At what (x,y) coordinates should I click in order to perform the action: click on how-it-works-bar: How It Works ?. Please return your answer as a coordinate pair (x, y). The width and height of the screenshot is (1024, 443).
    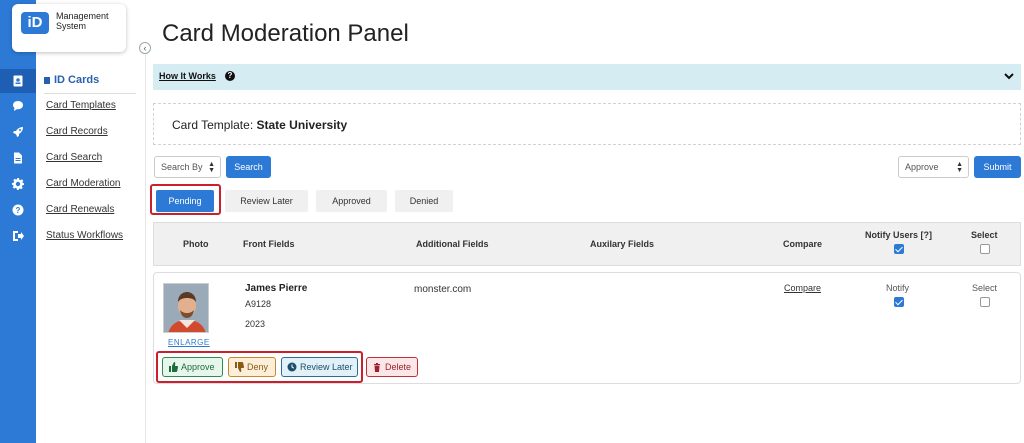
    Looking at the image, I should click on (587, 77).